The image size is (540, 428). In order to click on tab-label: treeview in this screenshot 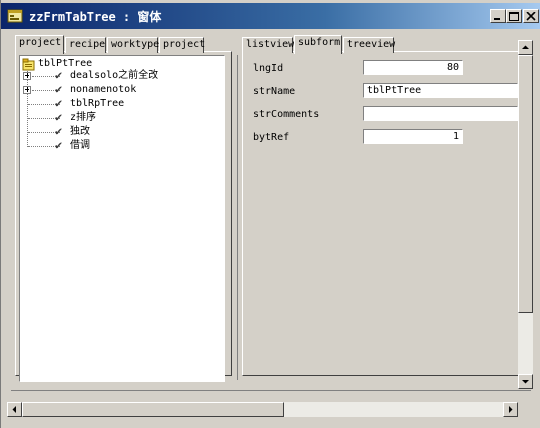, I will do `click(371, 44)`.